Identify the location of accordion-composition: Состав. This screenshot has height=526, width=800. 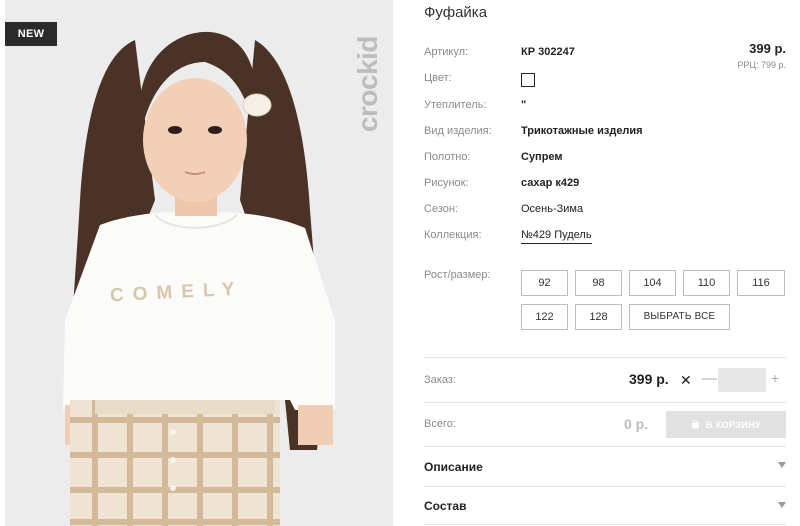
(445, 506).